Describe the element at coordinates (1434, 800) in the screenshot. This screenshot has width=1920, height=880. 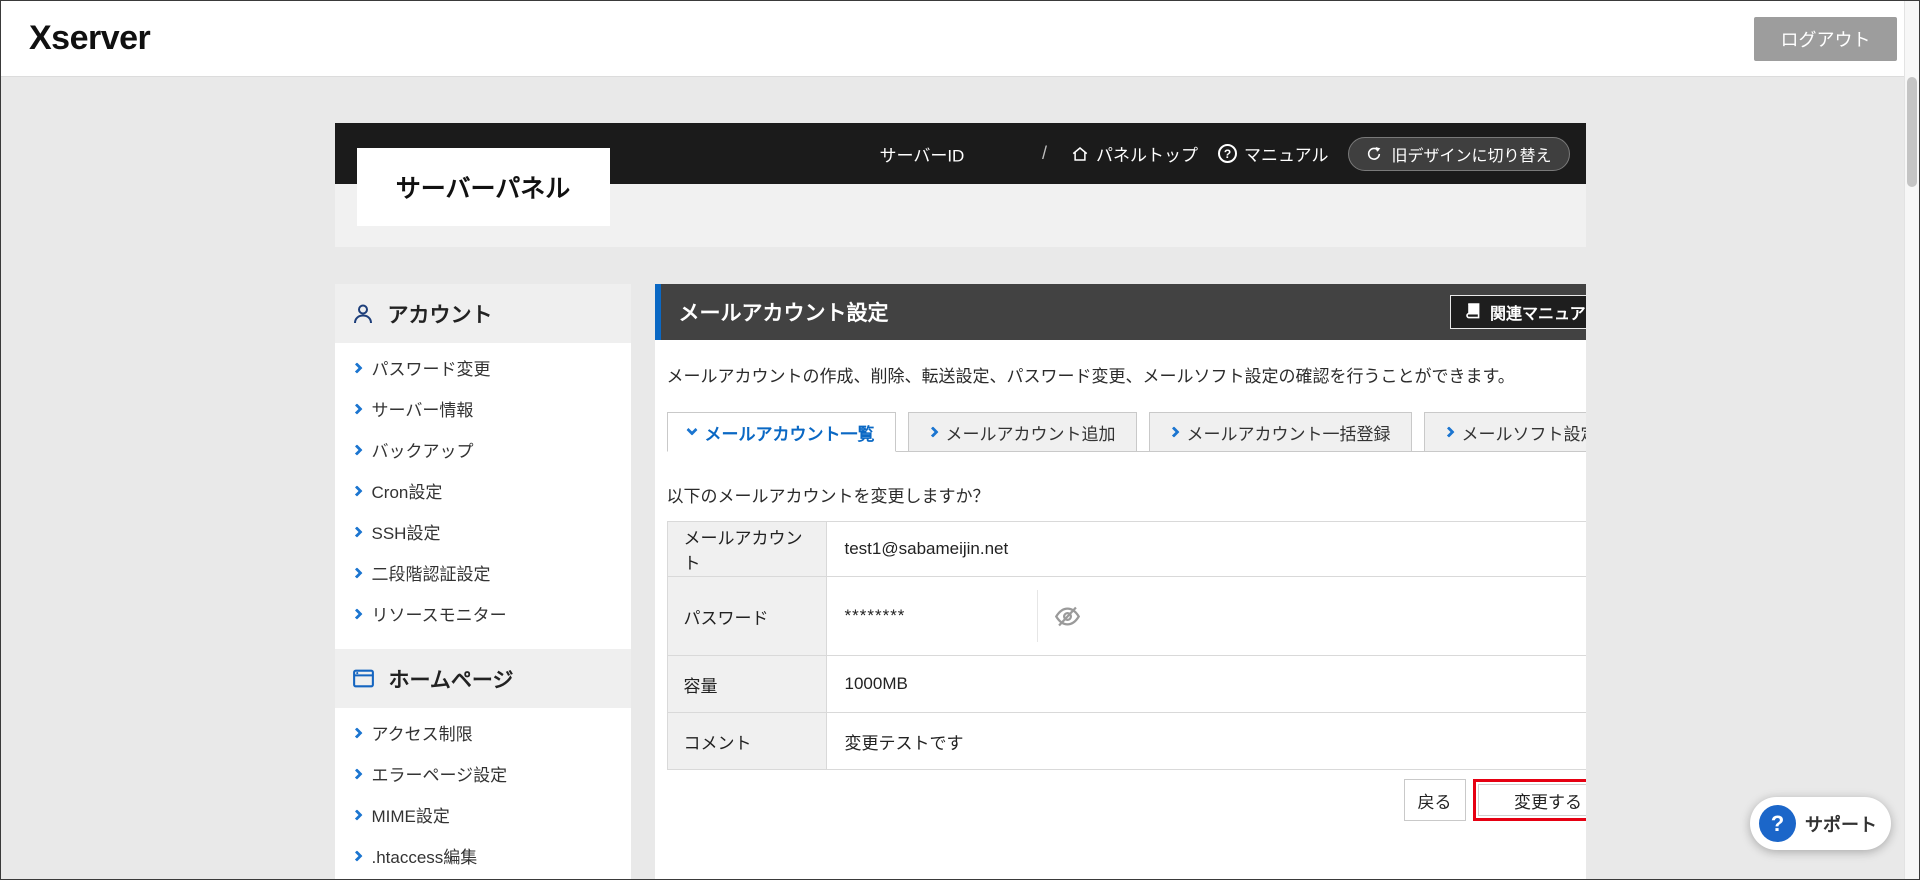
I see `back-button: 戻る` at that location.